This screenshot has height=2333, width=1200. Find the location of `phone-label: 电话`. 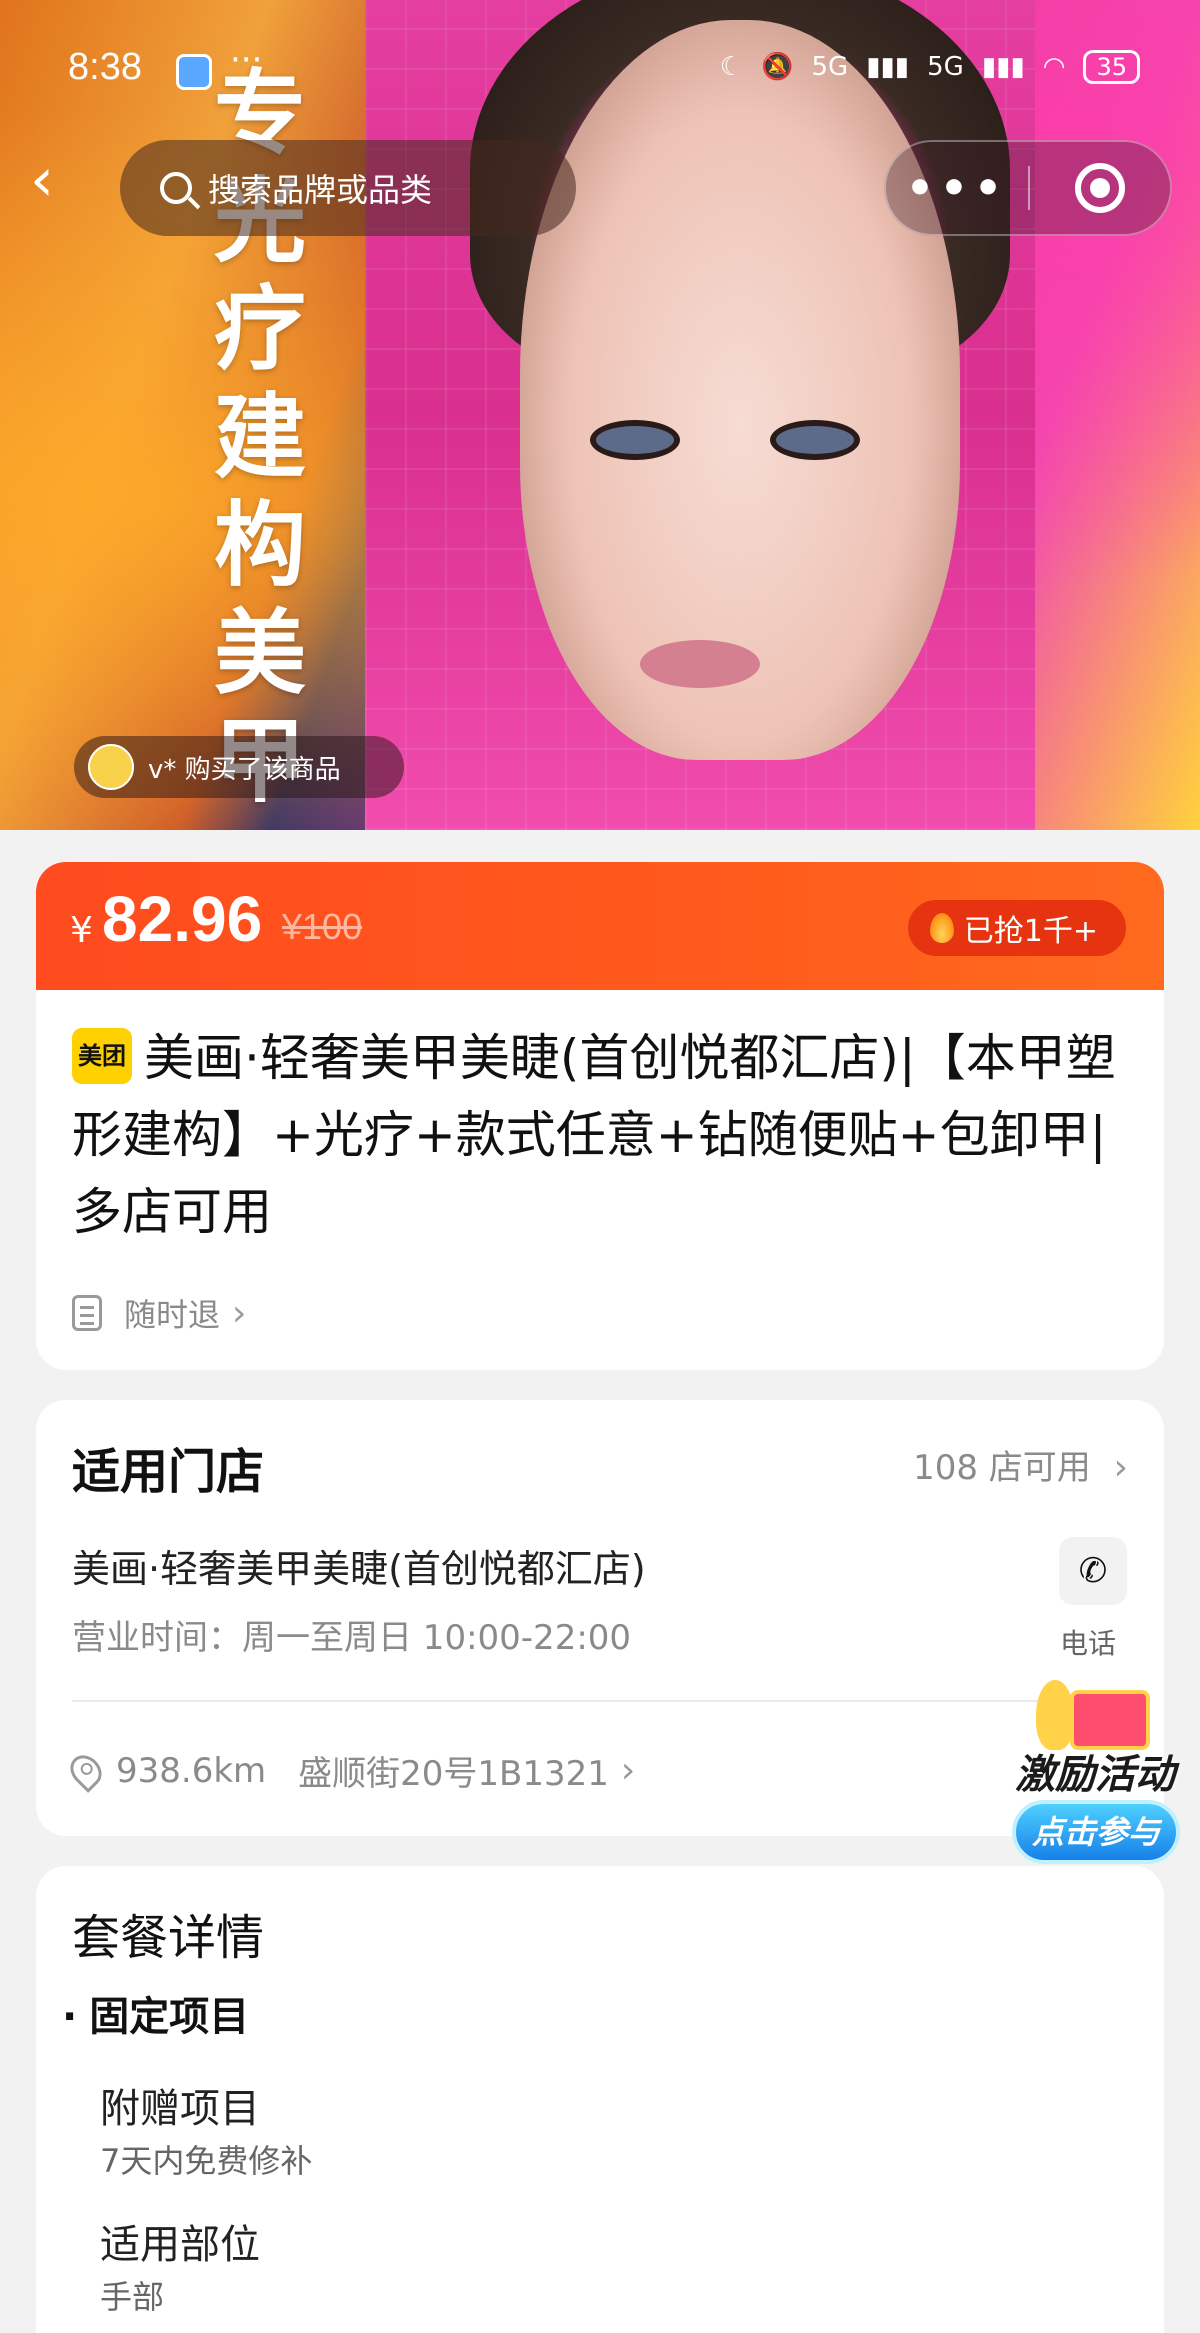

phone-label: 电话 is located at coordinates (1088, 1642).